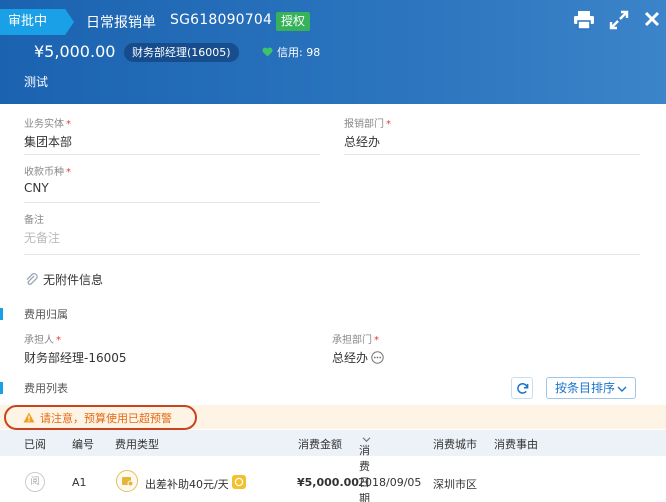  What do you see at coordinates (622, 389) in the screenshot?
I see `chevron-down-icon` at bounding box center [622, 389].